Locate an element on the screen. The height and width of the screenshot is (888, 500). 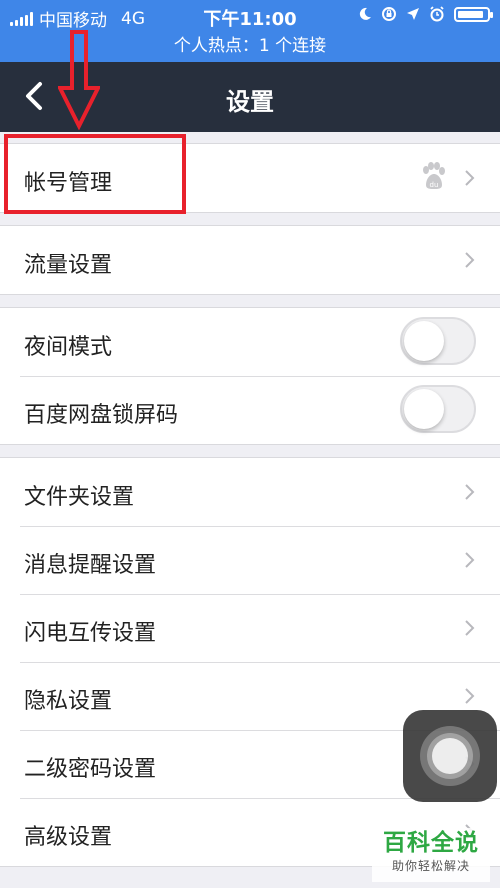
svg-text: du is located at coordinates (434, 185).